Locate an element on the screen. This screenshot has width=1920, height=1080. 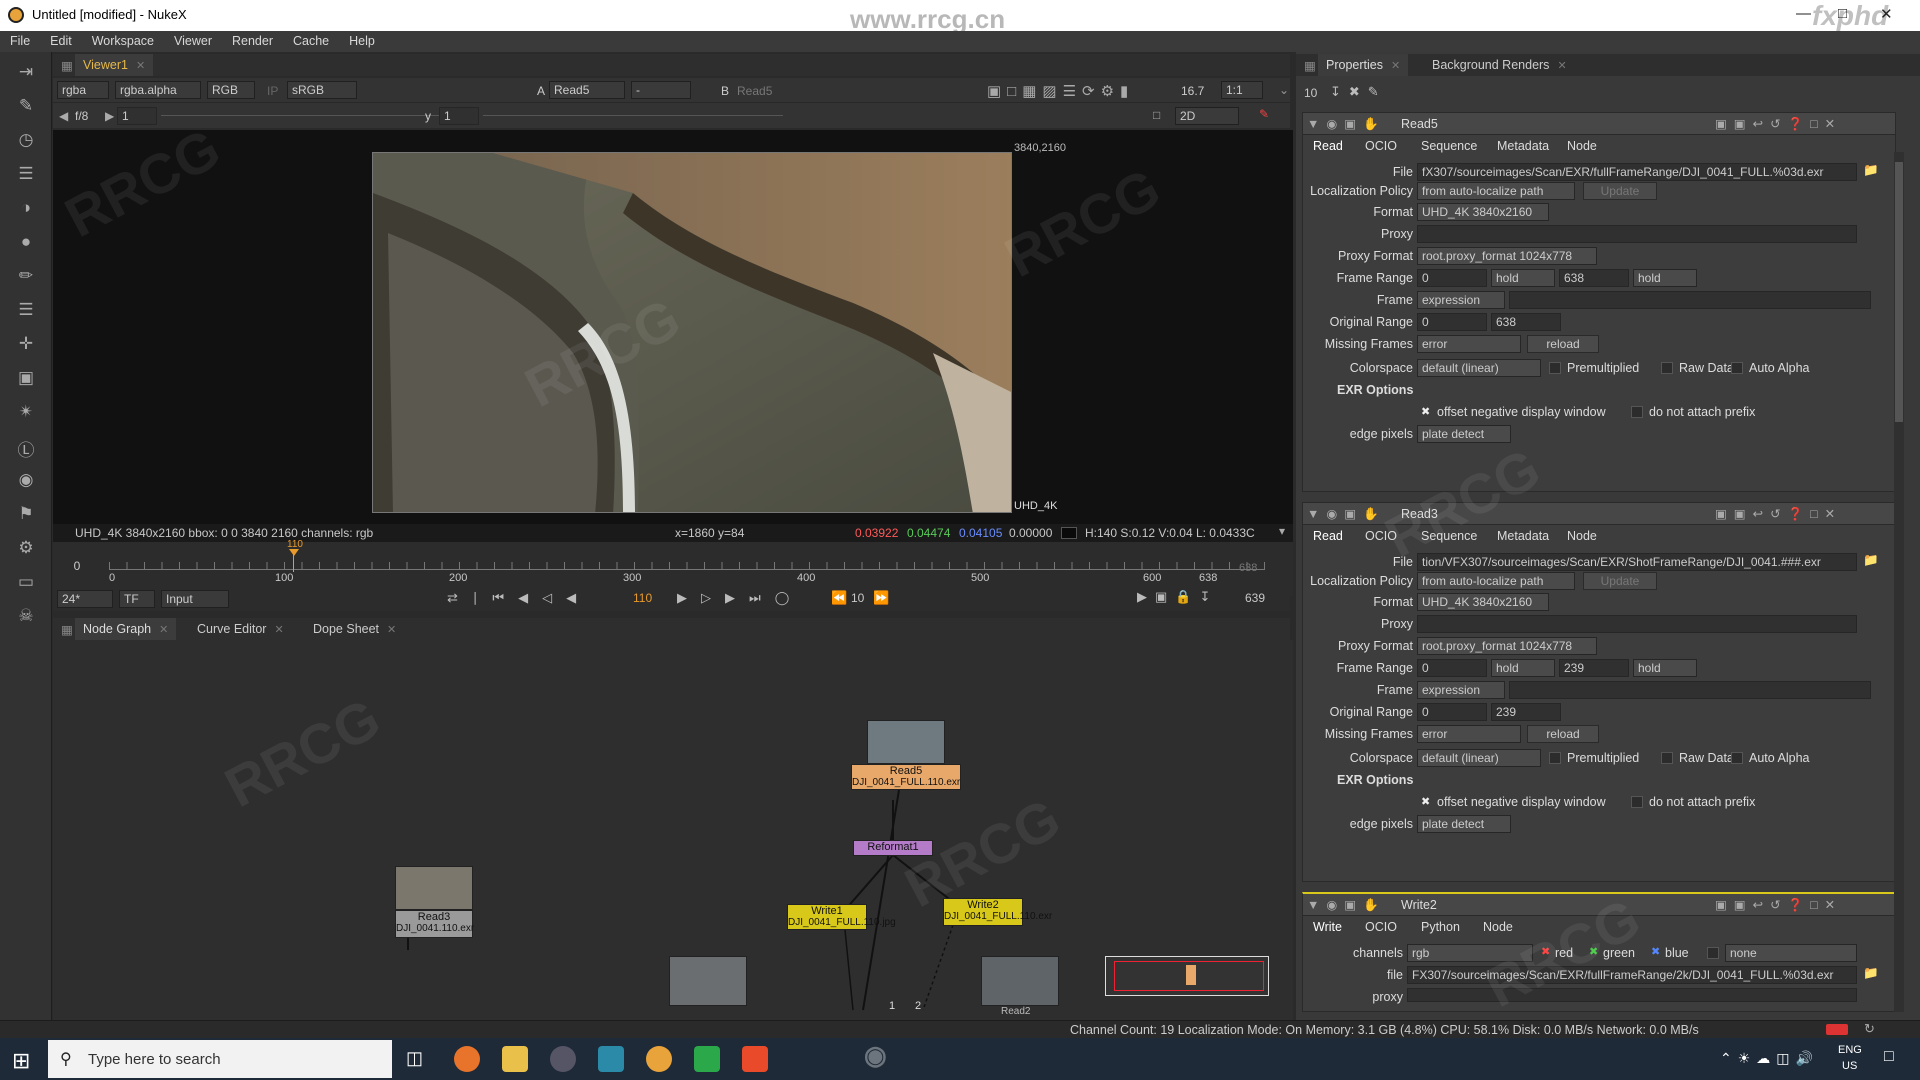
transform-tools-icon: ✛ is located at coordinates (26, 345).